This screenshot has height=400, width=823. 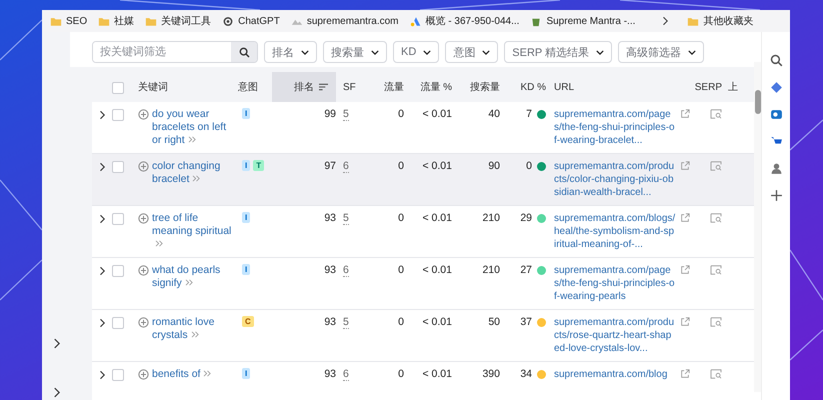 What do you see at coordinates (776, 168) in the screenshot?
I see `person-icon` at bounding box center [776, 168].